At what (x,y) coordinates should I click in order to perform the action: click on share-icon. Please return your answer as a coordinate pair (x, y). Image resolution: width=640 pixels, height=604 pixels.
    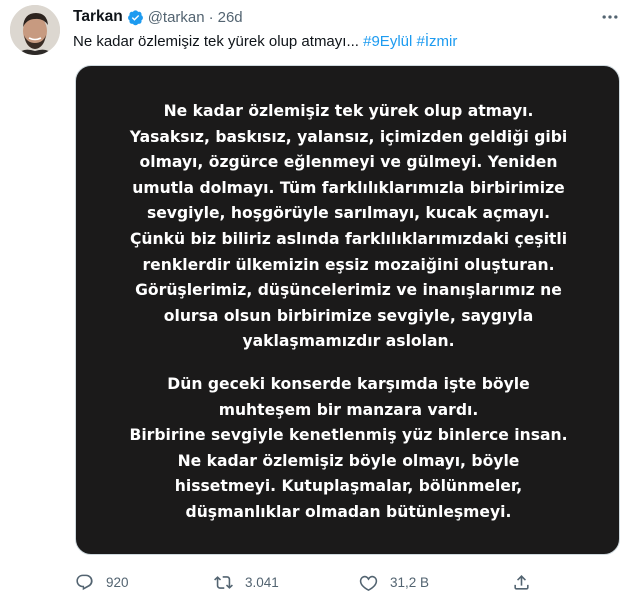
    Looking at the image, I should click on (521, 582).